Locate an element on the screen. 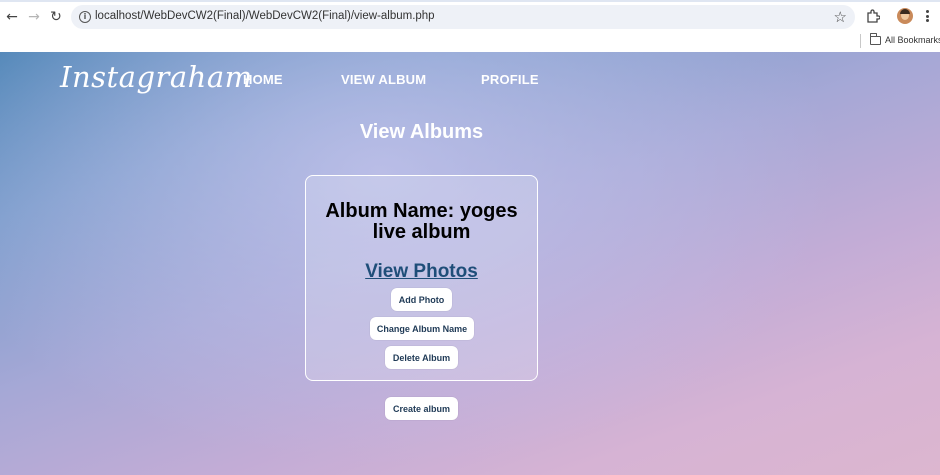 The height and width of the screenshot is (475, 940). kebab-menu-icon is located at coordinates (927, 16).